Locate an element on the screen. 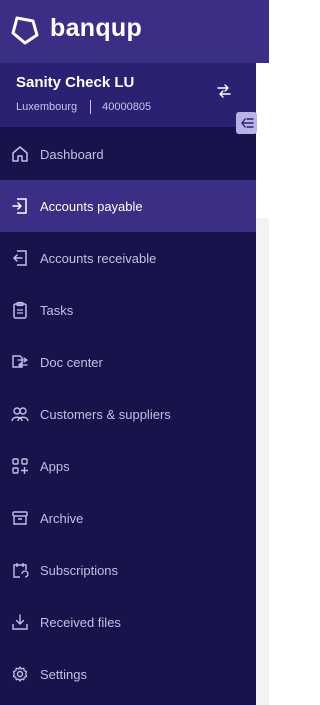 This screenshot has width=320, height=705. nav-item-apps: Apps is located at coordinates (128, 466).